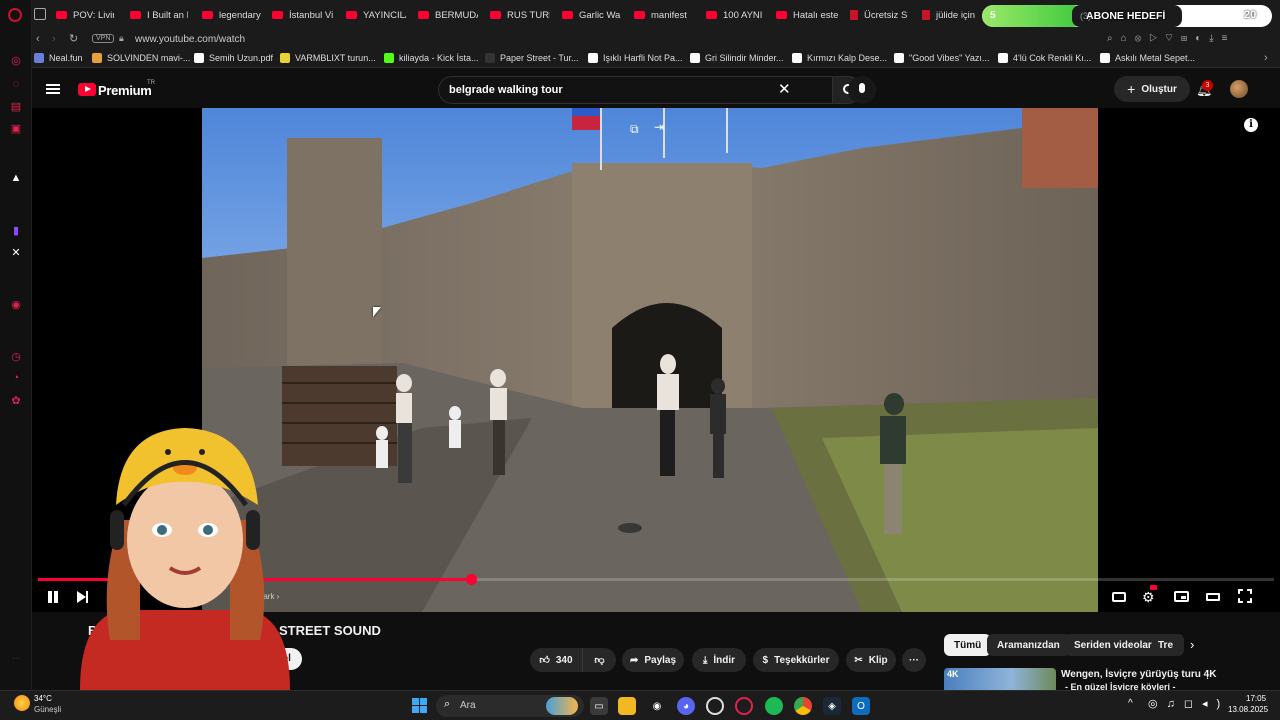  I want to click on opera-gx-icon, so click(744, 706).